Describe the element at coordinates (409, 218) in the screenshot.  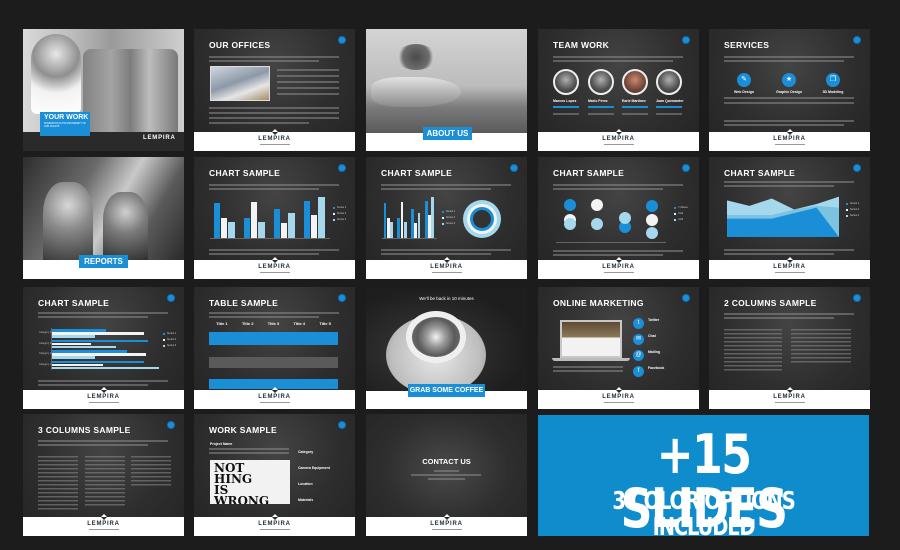
I see `bar-chart` at that location.